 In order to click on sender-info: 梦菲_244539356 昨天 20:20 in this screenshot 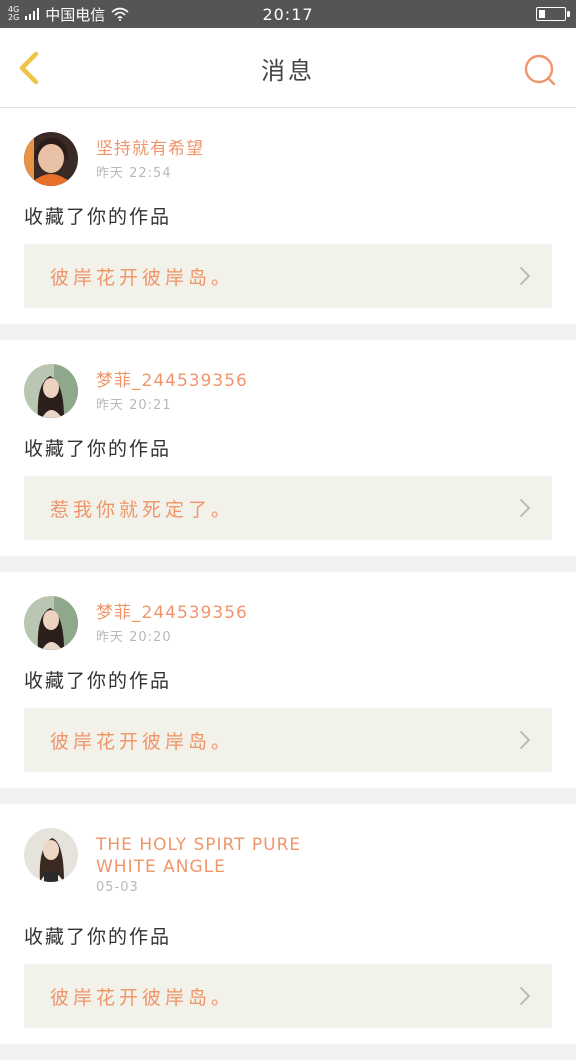, I will do `click(172, 620)`.